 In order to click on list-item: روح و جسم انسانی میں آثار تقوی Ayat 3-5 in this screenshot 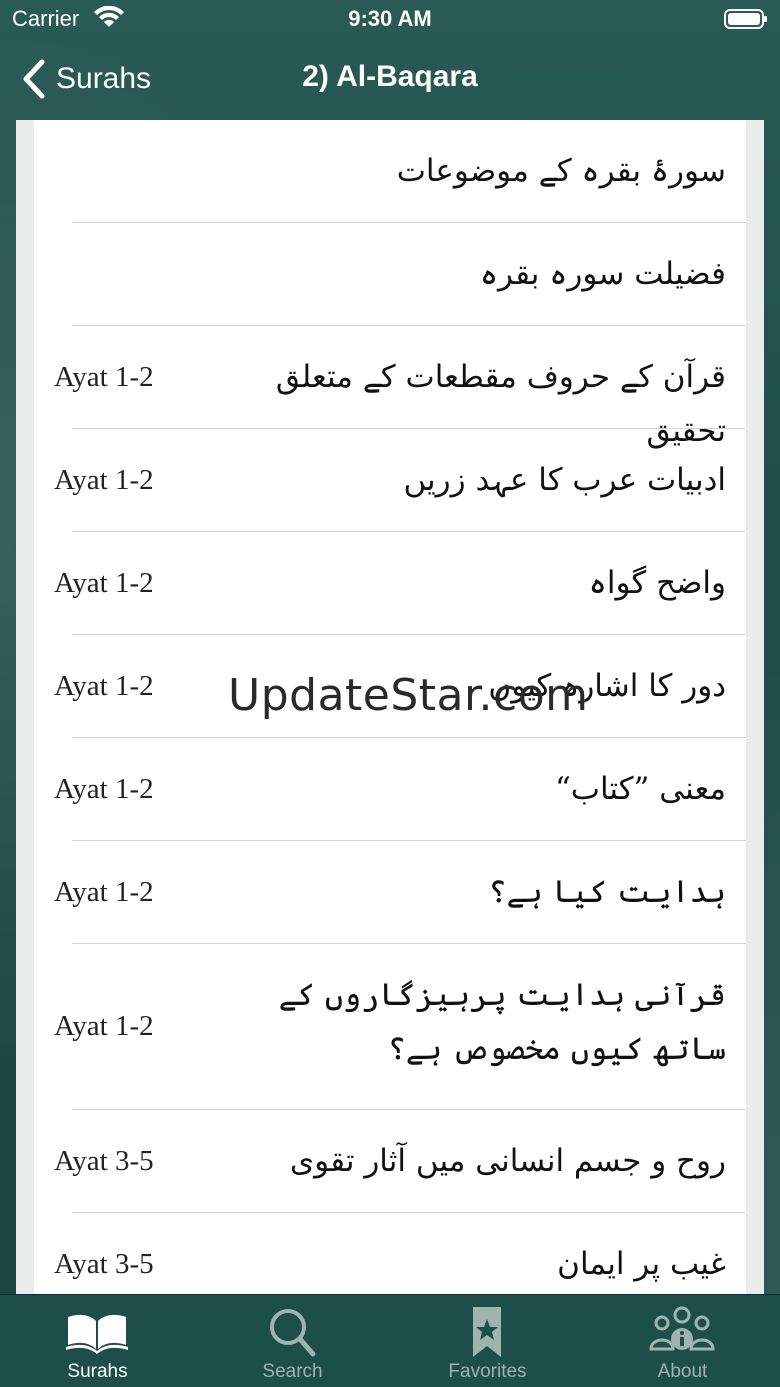, I will do `click(390, 1161)`.